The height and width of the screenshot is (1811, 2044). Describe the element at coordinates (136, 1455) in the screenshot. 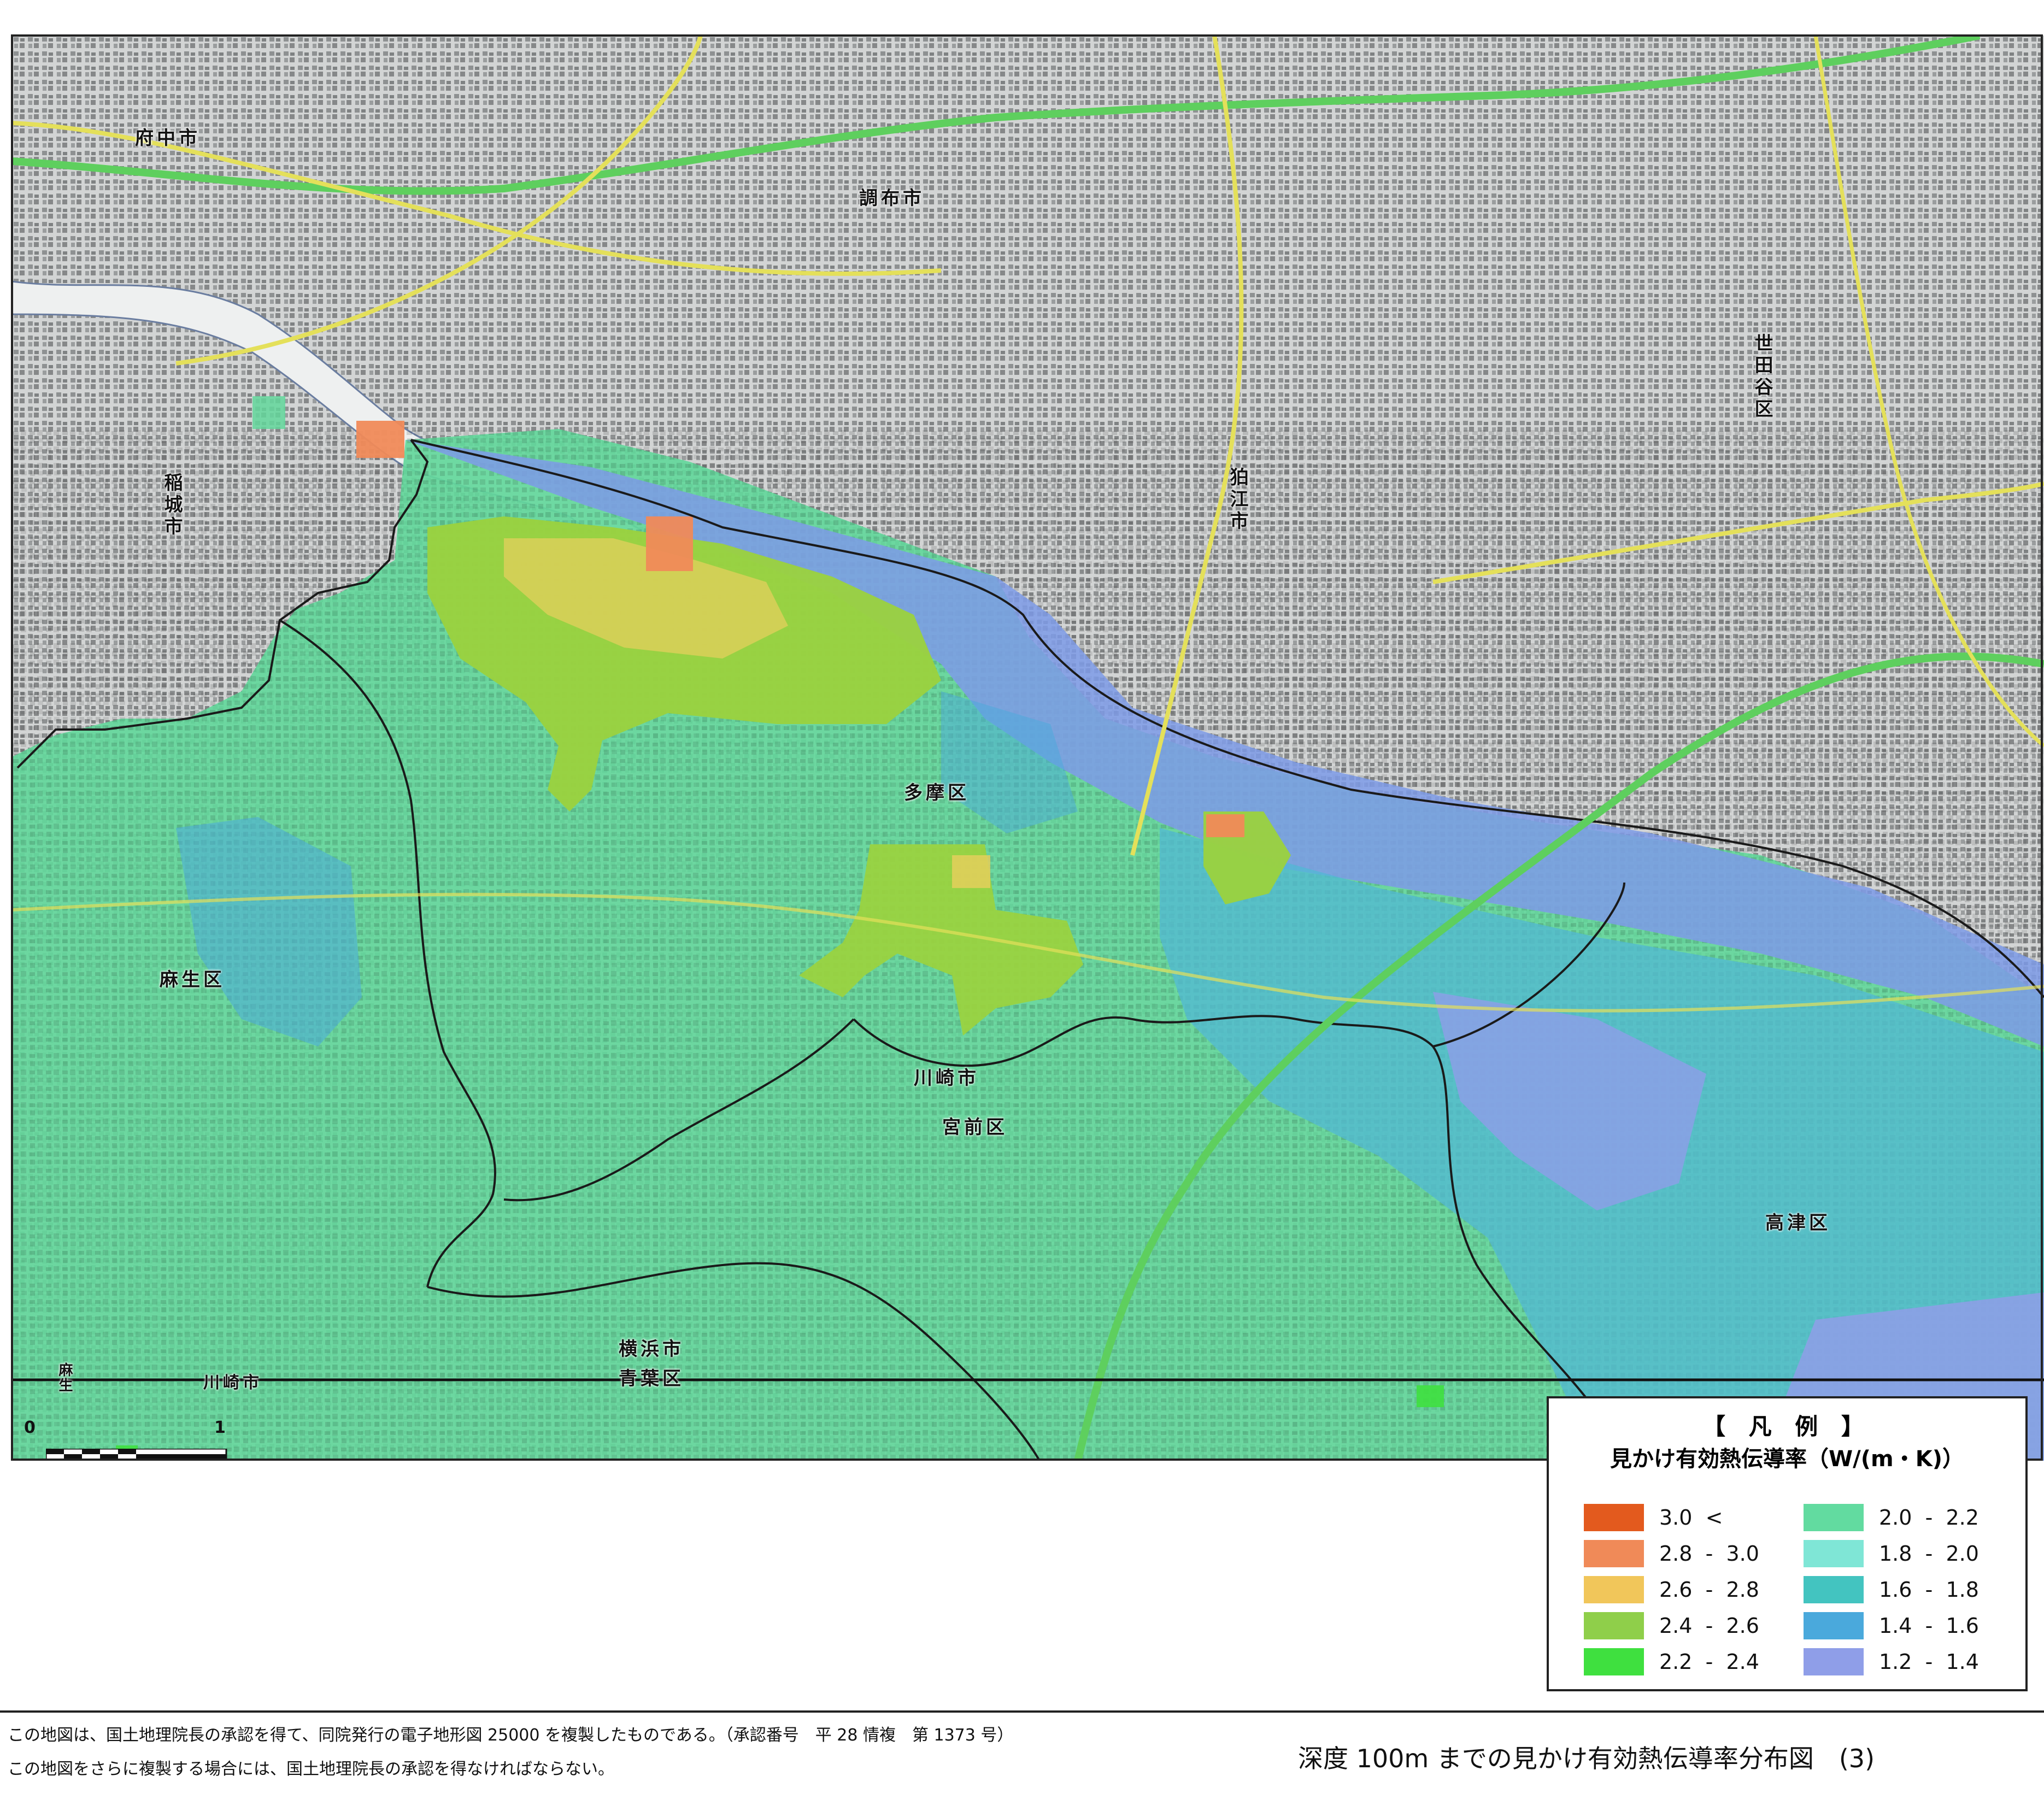

I see `scale-bar-graphic` at that location.